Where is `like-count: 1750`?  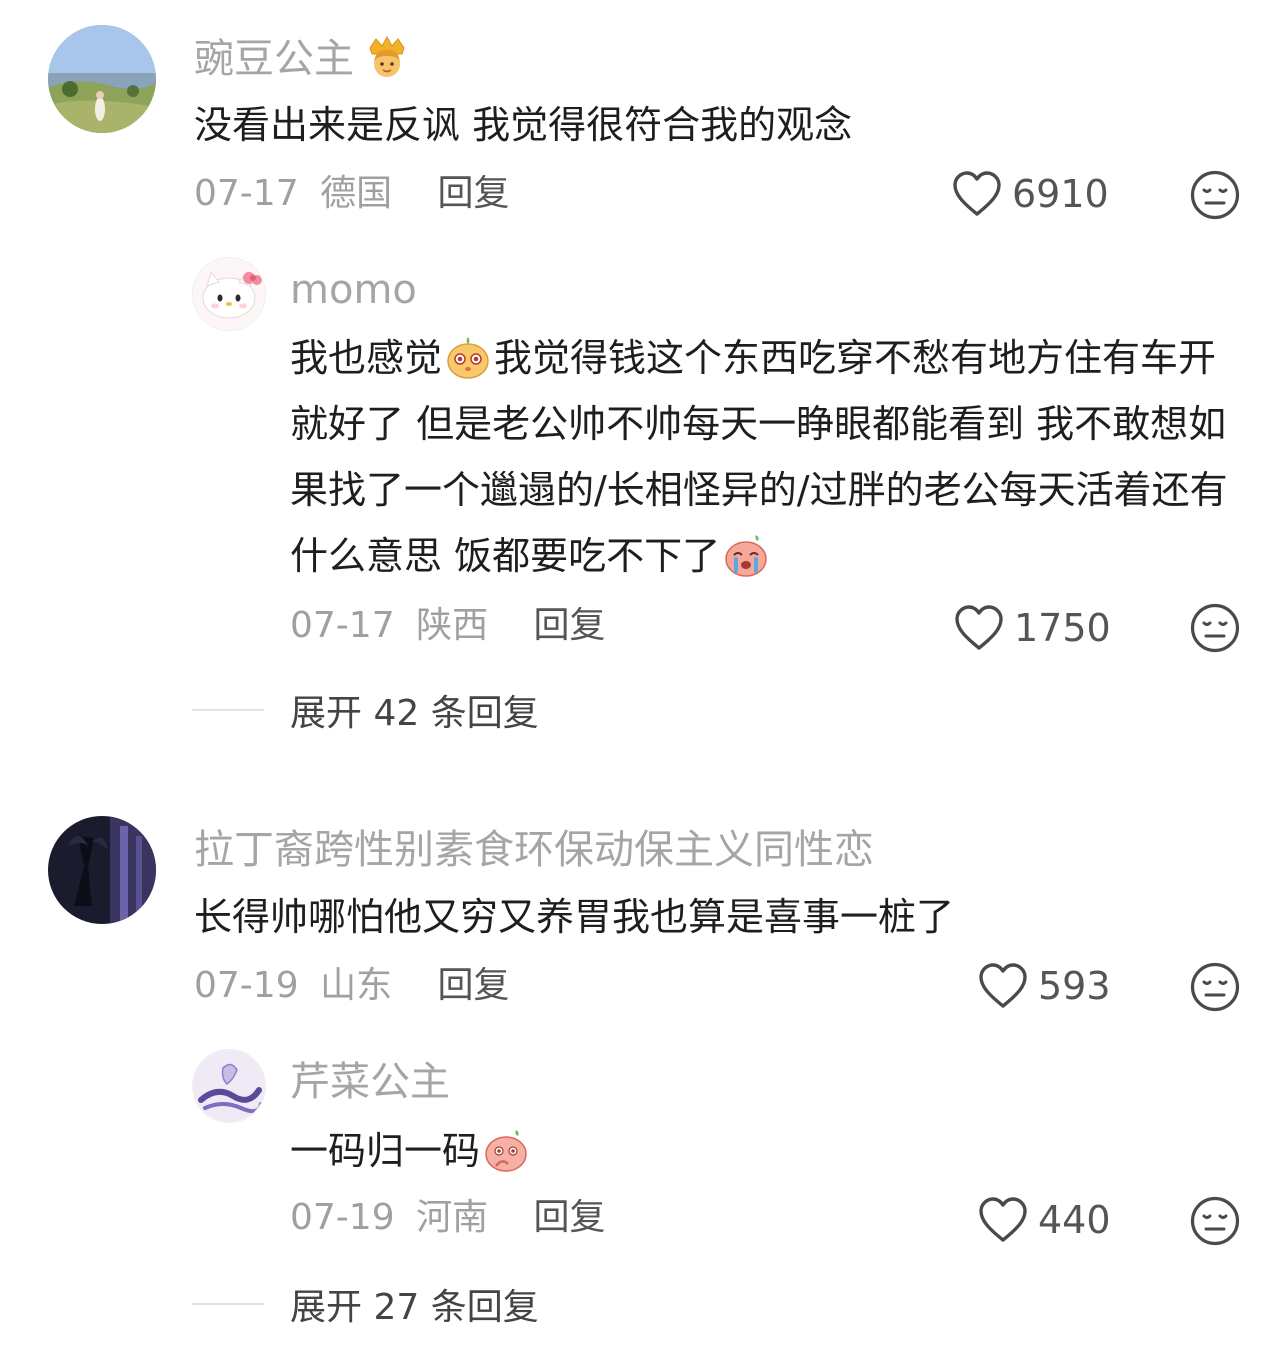
like-count: 1750 is located at coordinates (1062, 628).